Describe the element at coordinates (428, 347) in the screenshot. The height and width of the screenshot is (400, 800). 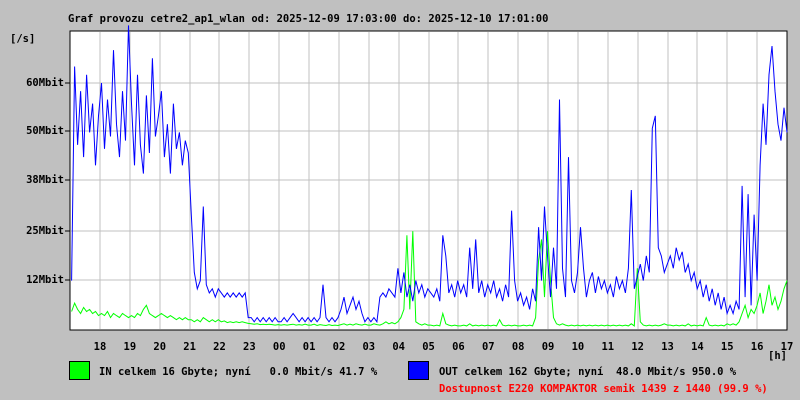
I see `x-tick-label: 05` at that location.